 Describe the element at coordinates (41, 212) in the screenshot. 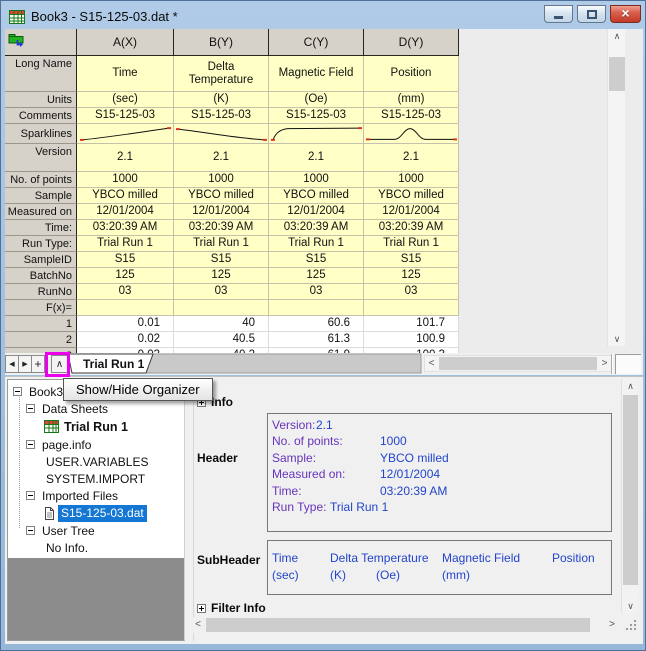

I see `row-header-cell: Measured on` at that location.